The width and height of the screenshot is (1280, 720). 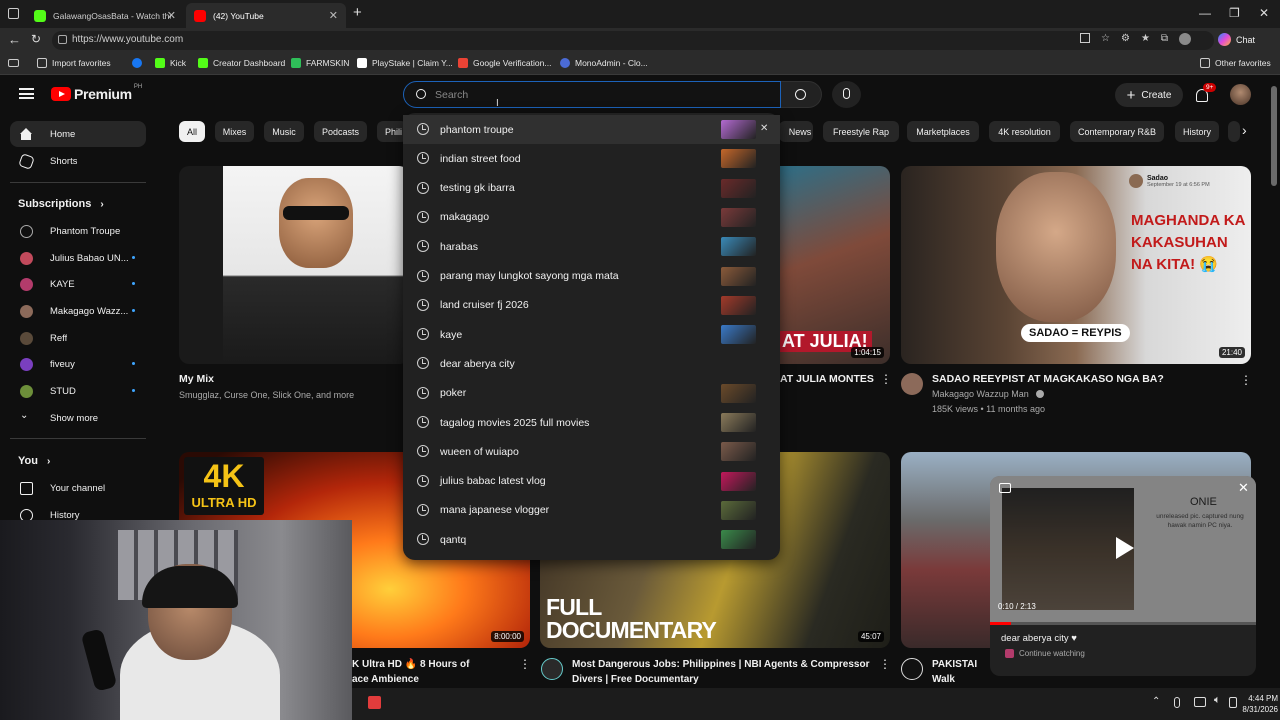 I want to click on favorite-star-icon: ☆, so click(x=1105, y=40).